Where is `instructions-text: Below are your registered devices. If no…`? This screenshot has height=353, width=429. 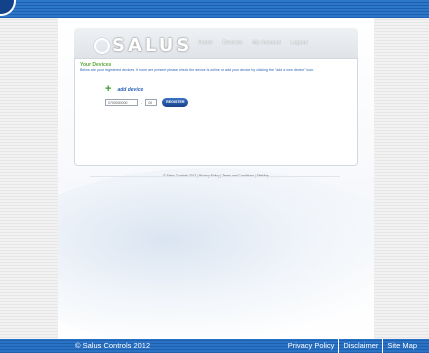 instructions-text: Below are your registered devices. If no… is located at coordinates (197, 70).